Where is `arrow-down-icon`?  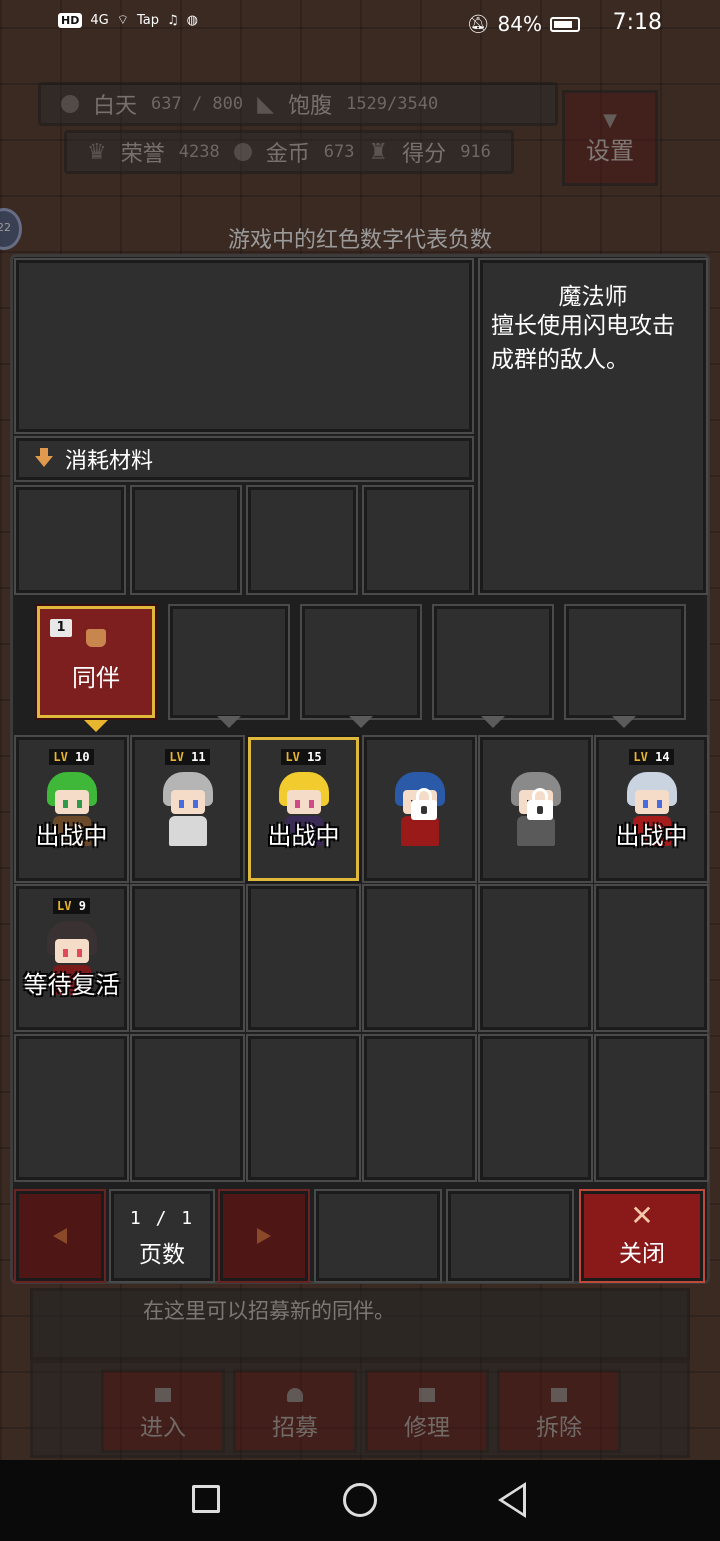 arrow-down-icon is located at coordinates (44, 457).